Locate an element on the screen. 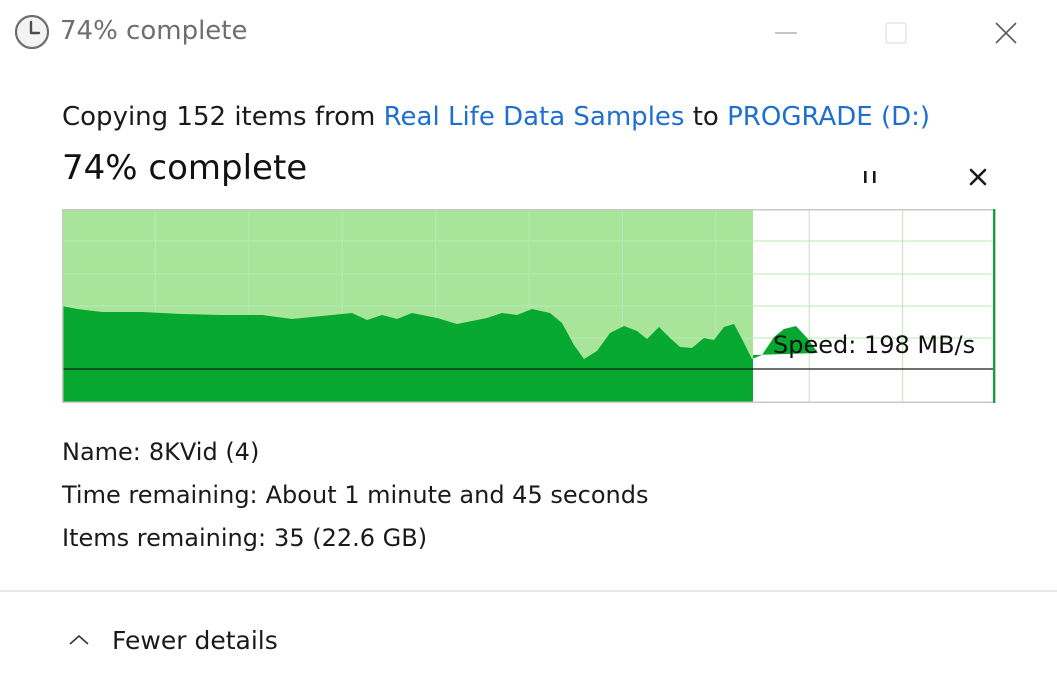 The image size is (1057, 686). clock-icon is located at coordinates (32, 32).